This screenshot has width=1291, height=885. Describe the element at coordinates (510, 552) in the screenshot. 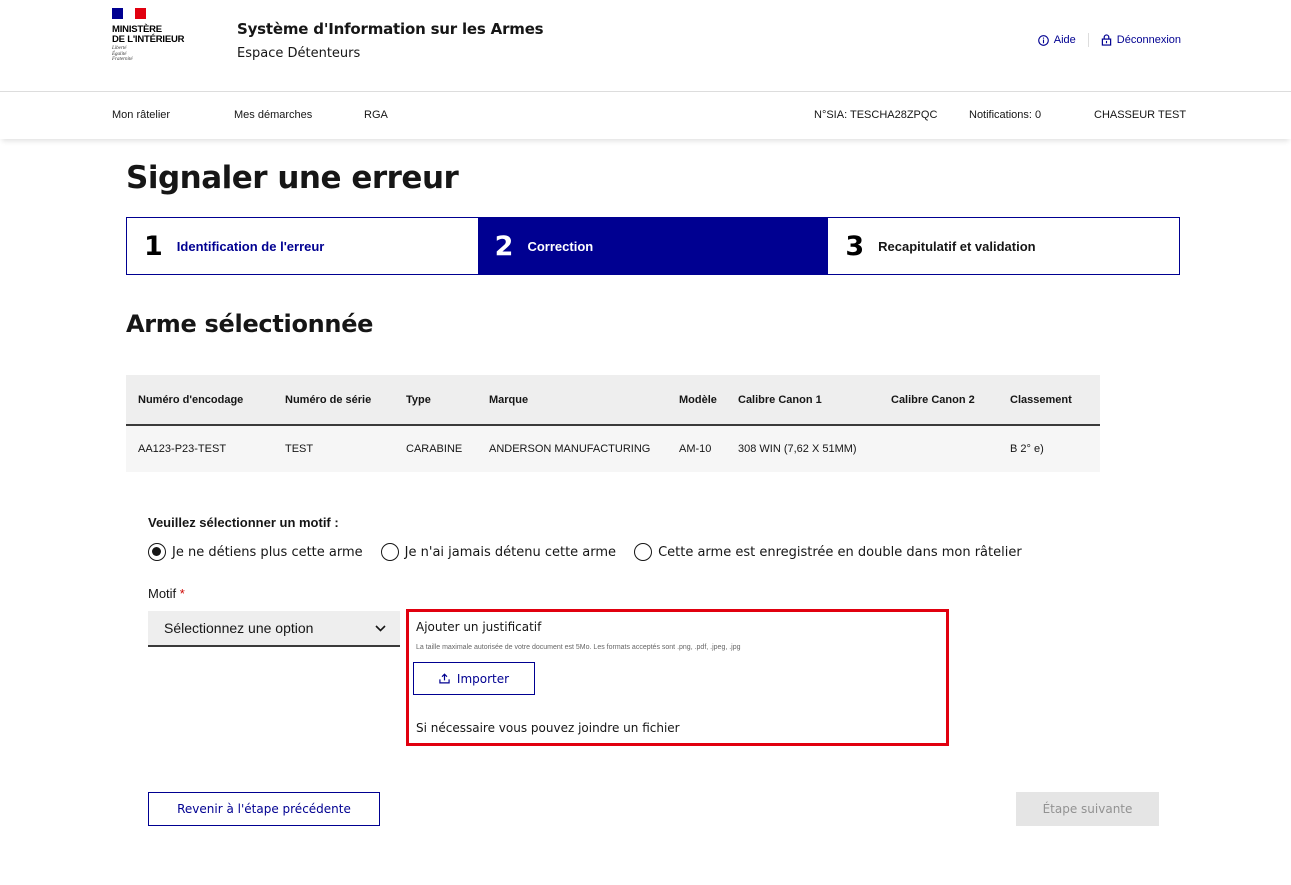

I see `radio-label: Je n'ai jamais détenu cette arme` at that location.